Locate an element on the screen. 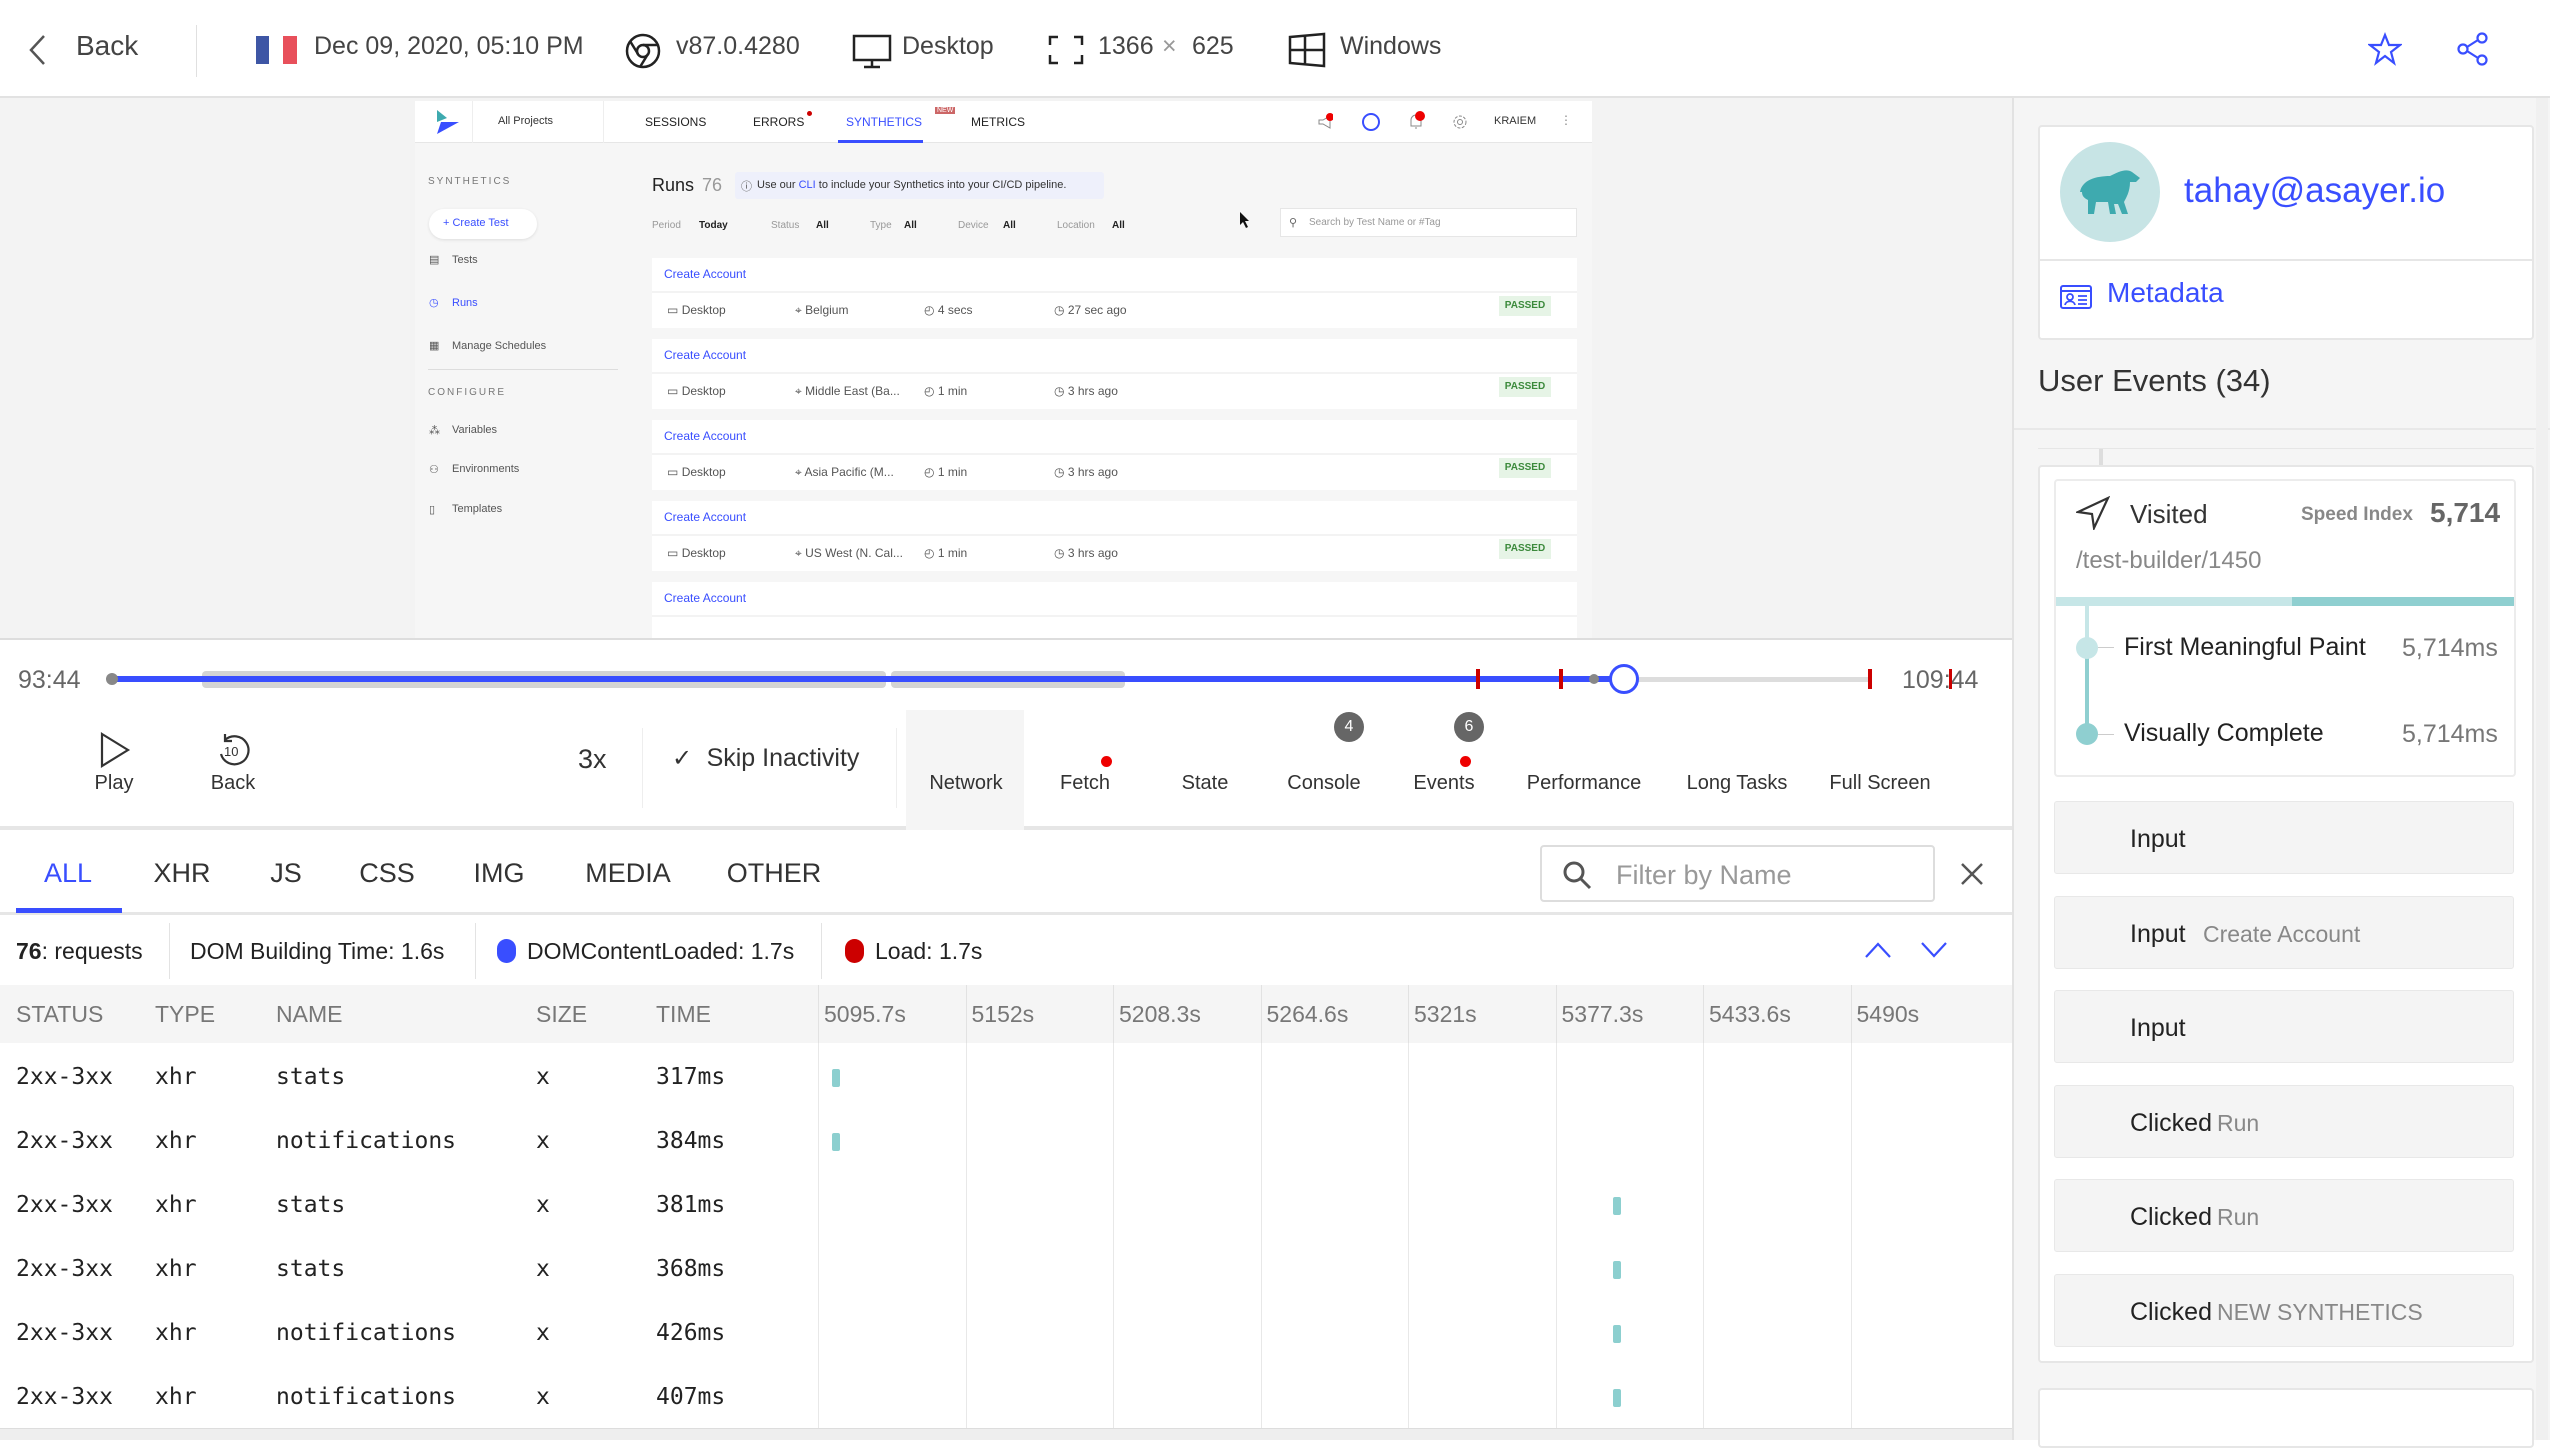 This screenshot has height=1448, width=2550. desktop-icon is located at coordinates (872, 51).